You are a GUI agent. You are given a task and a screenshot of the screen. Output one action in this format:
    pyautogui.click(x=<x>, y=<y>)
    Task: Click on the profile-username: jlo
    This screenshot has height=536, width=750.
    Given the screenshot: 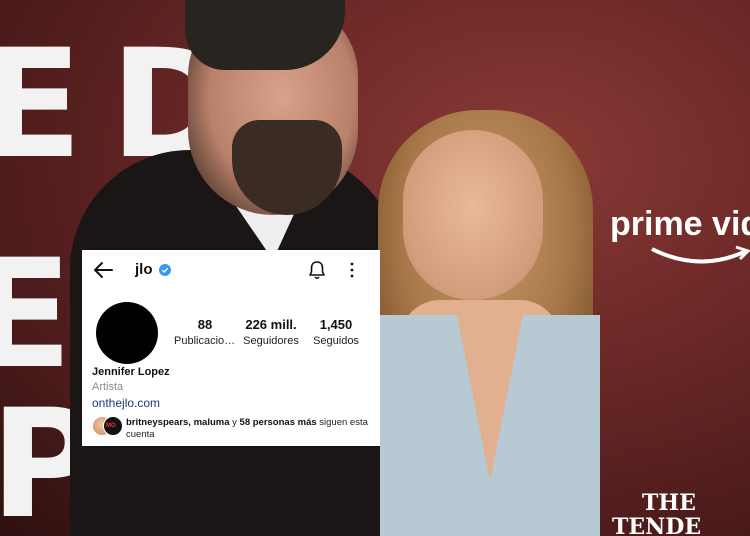 What is the action you would take?
    pyautogui.click(x=144, y=269)
    